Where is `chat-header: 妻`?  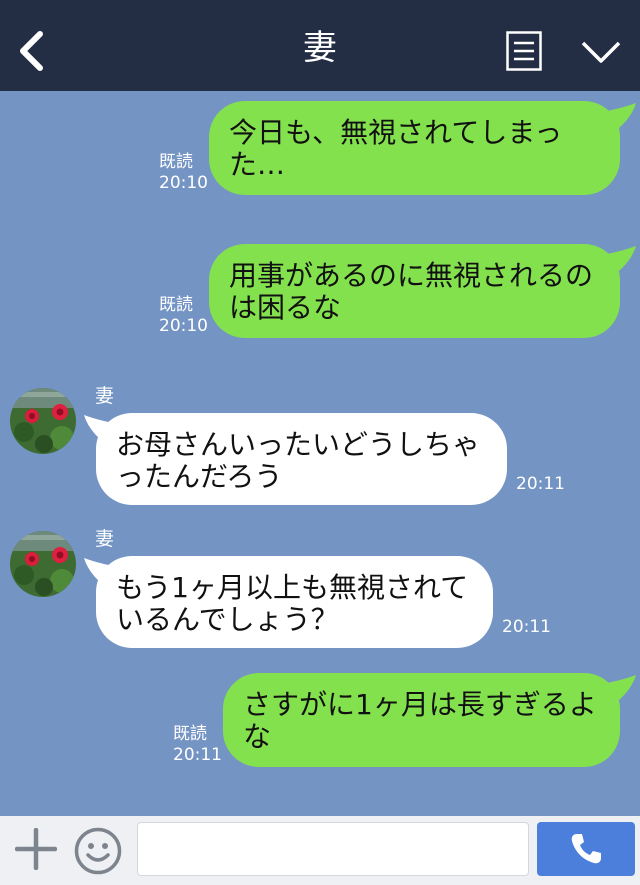
chat-header: 妻 is located at coordinates (320, 45).